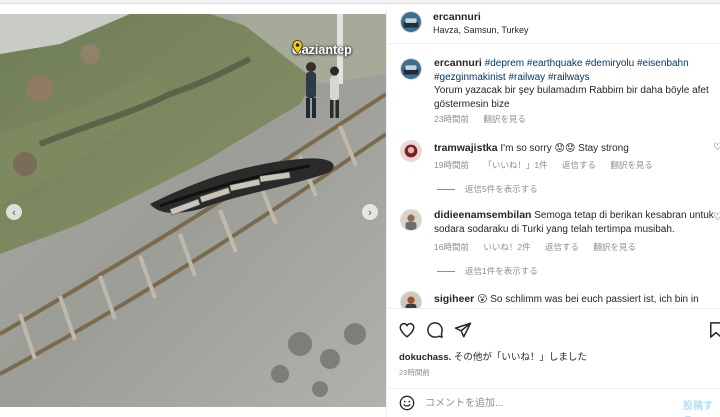 This screenshot has height=417, width=720. I want to click on caption-translate-link: 翻訳を見る, so click(504, 119).